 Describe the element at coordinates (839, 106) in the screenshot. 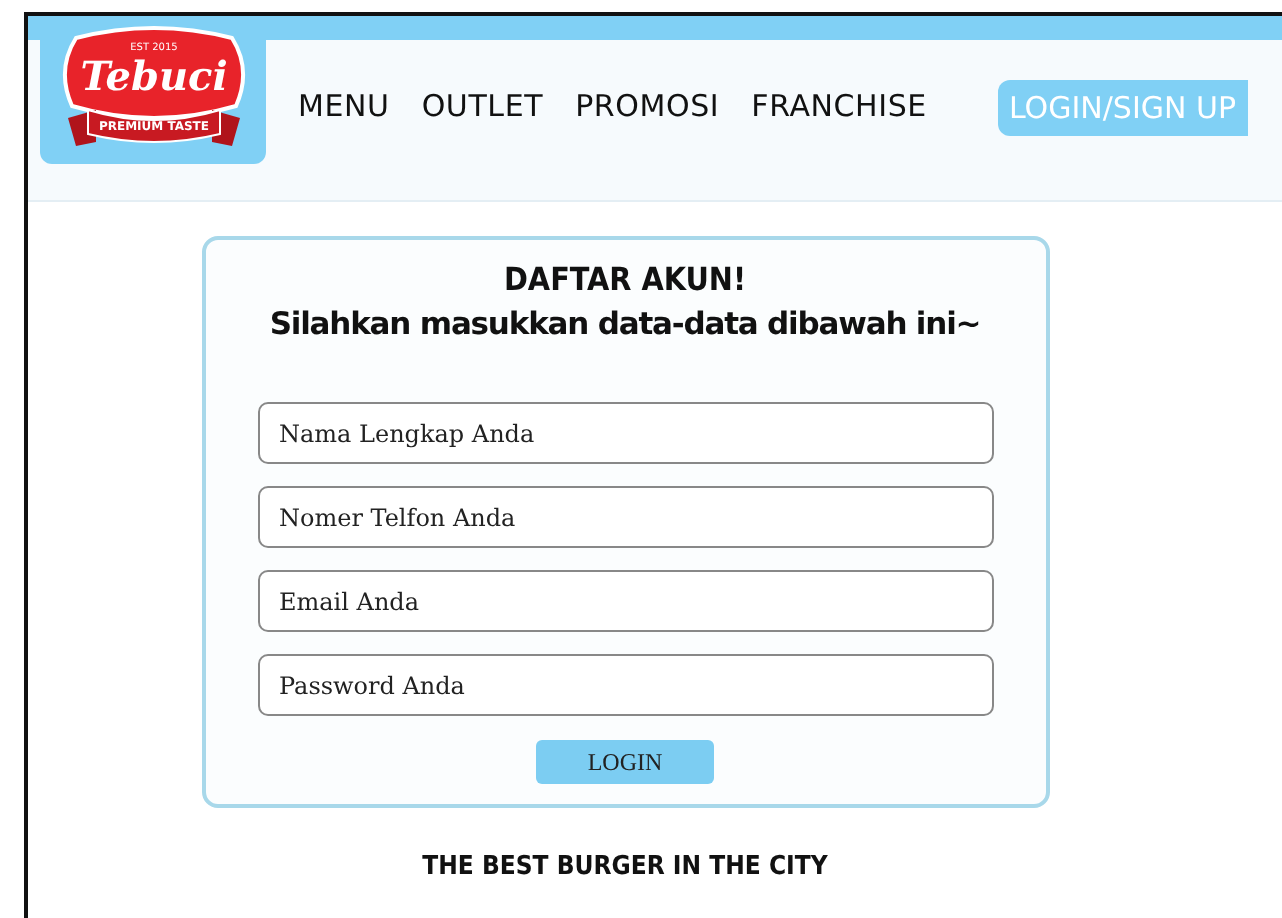

I see `nav-link: FRANCHISE` at that location.